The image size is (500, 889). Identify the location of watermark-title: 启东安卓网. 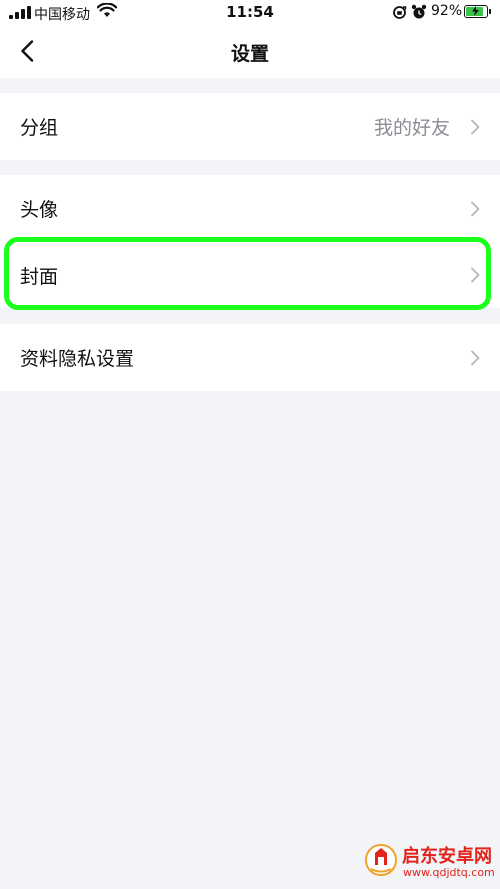
(447, 856).